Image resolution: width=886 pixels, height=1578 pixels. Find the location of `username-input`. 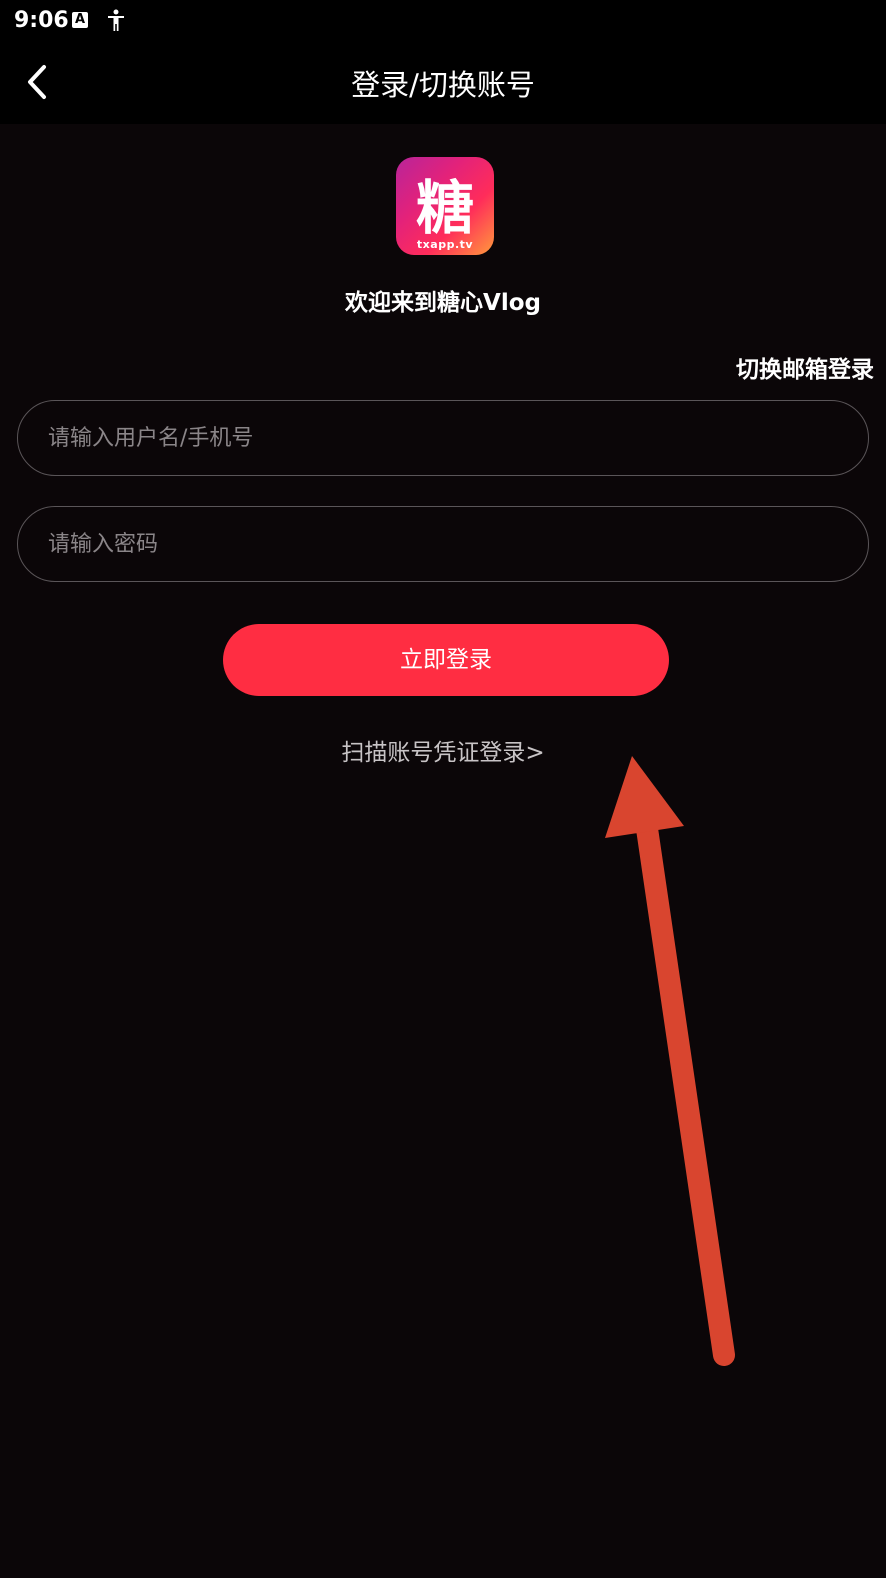

username-input is located at coordinates (443, 438).